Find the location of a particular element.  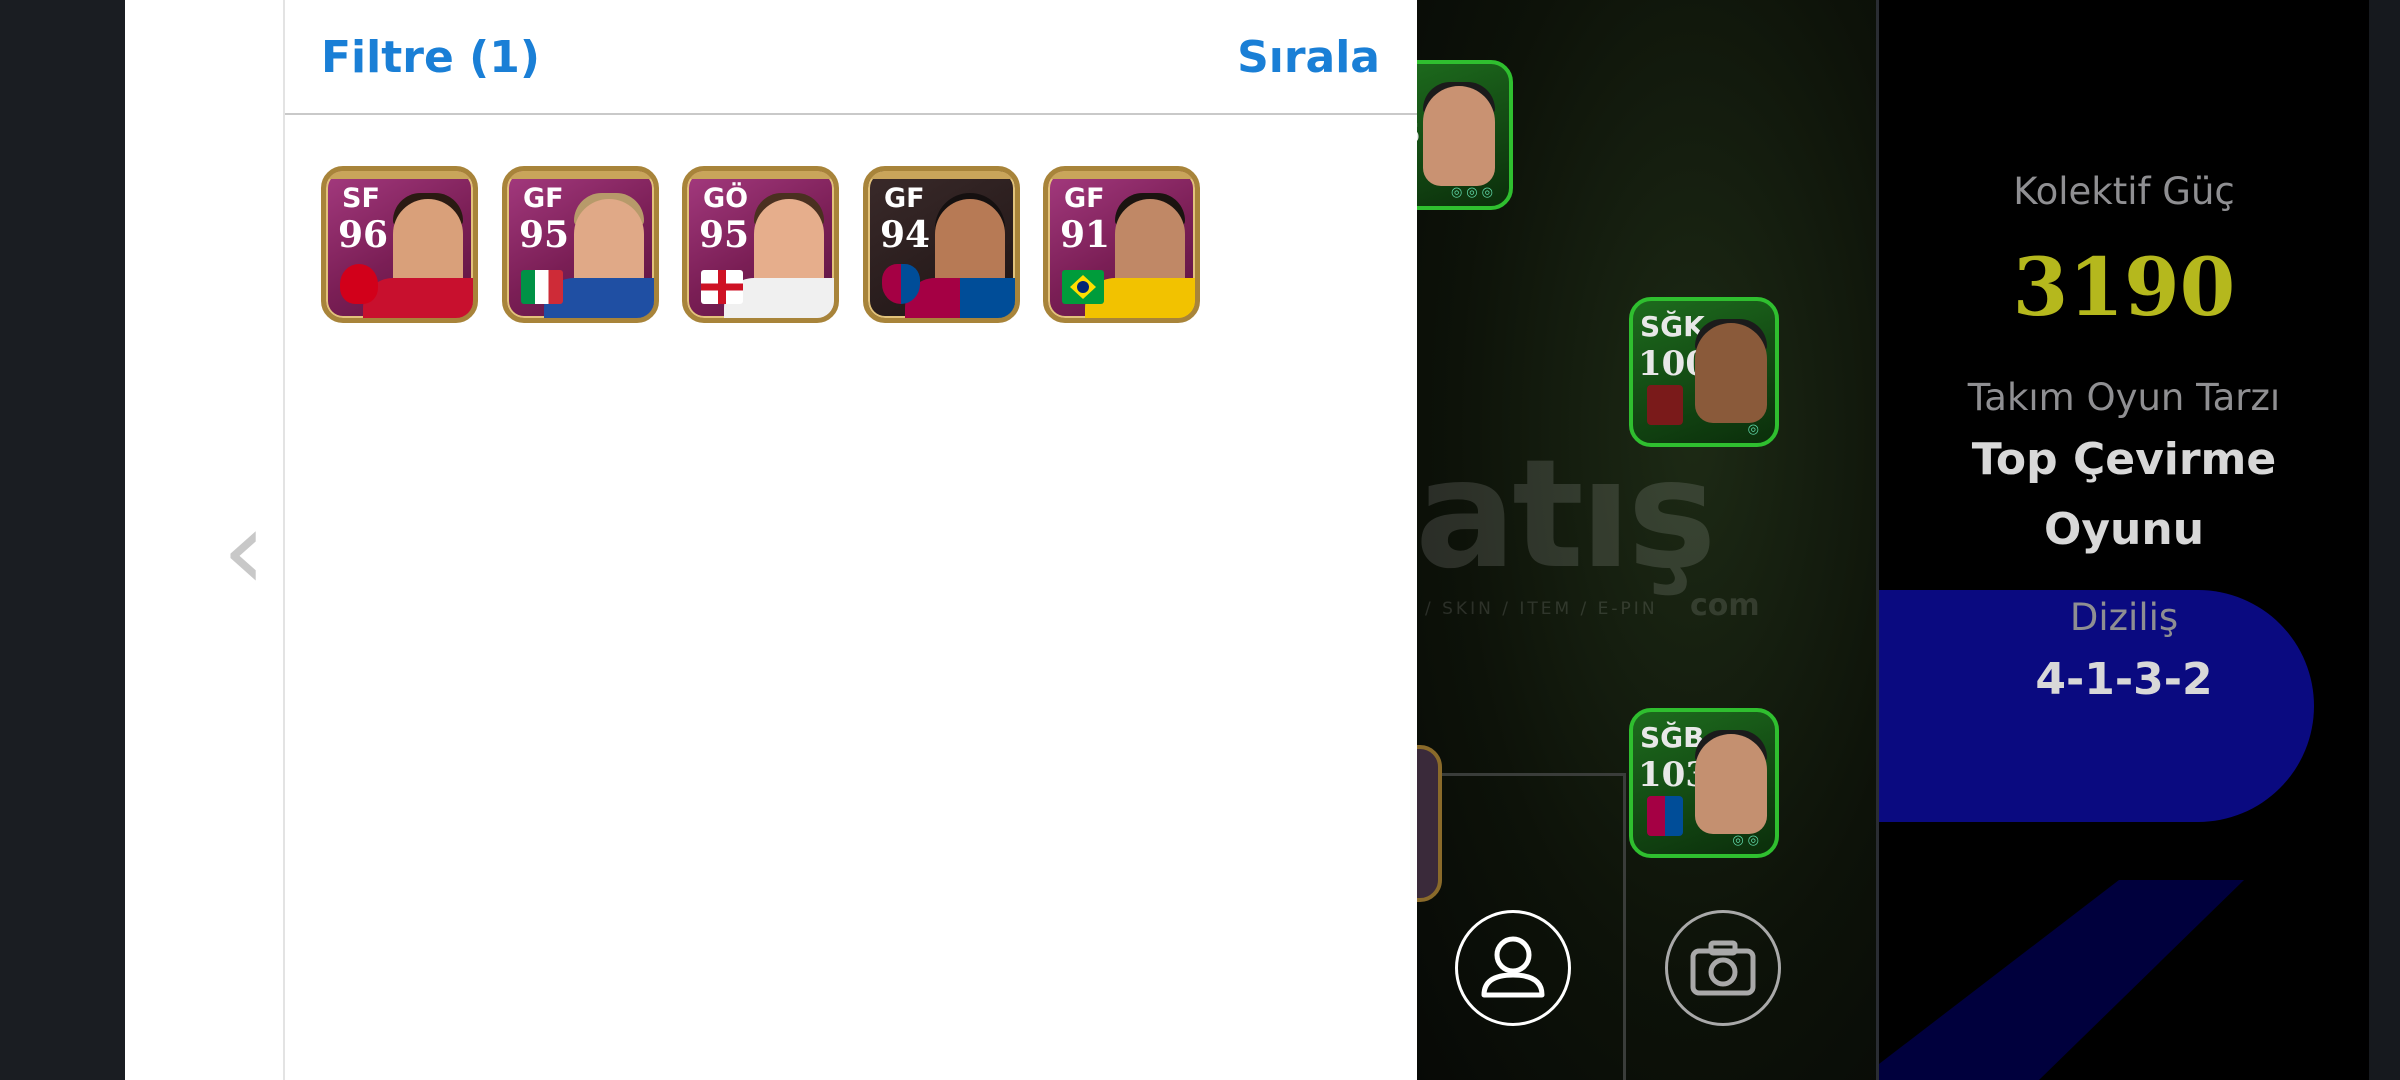

player-position: SF is located at coordinates (361, 198).